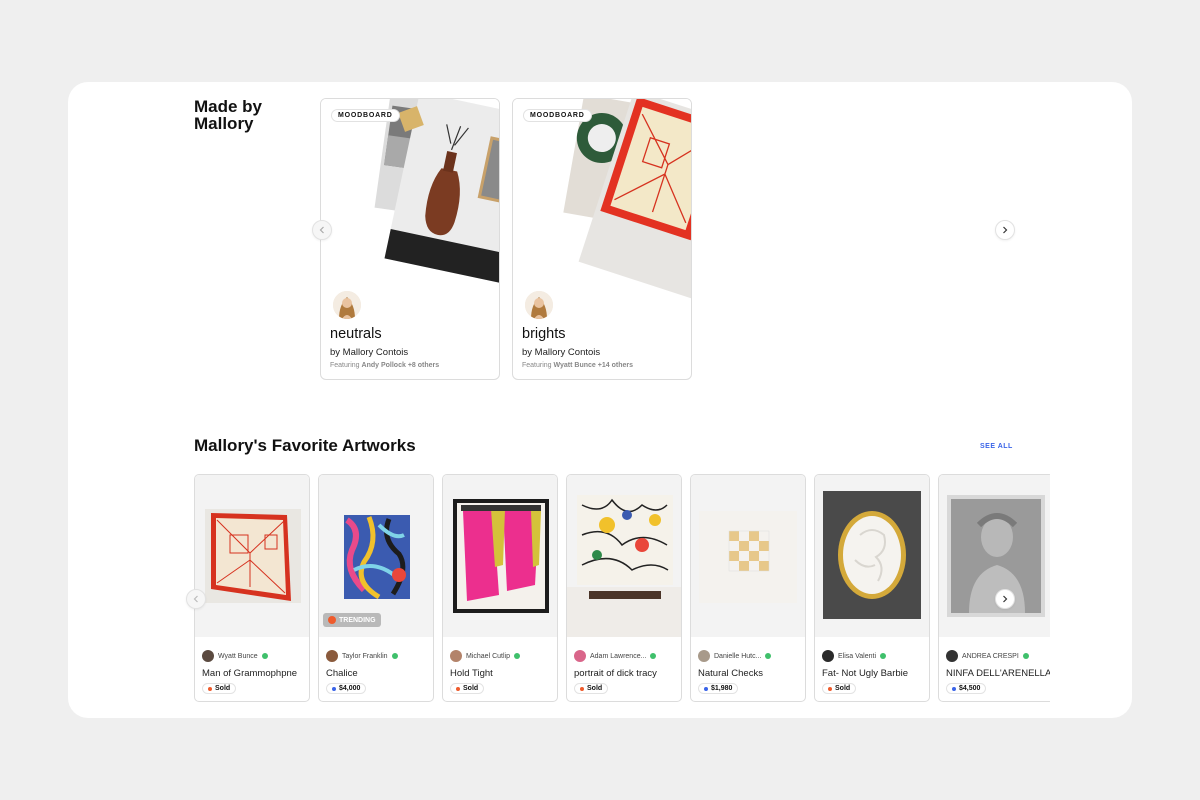  I want to click on featuring-more: +8 others, so click(423, 365).